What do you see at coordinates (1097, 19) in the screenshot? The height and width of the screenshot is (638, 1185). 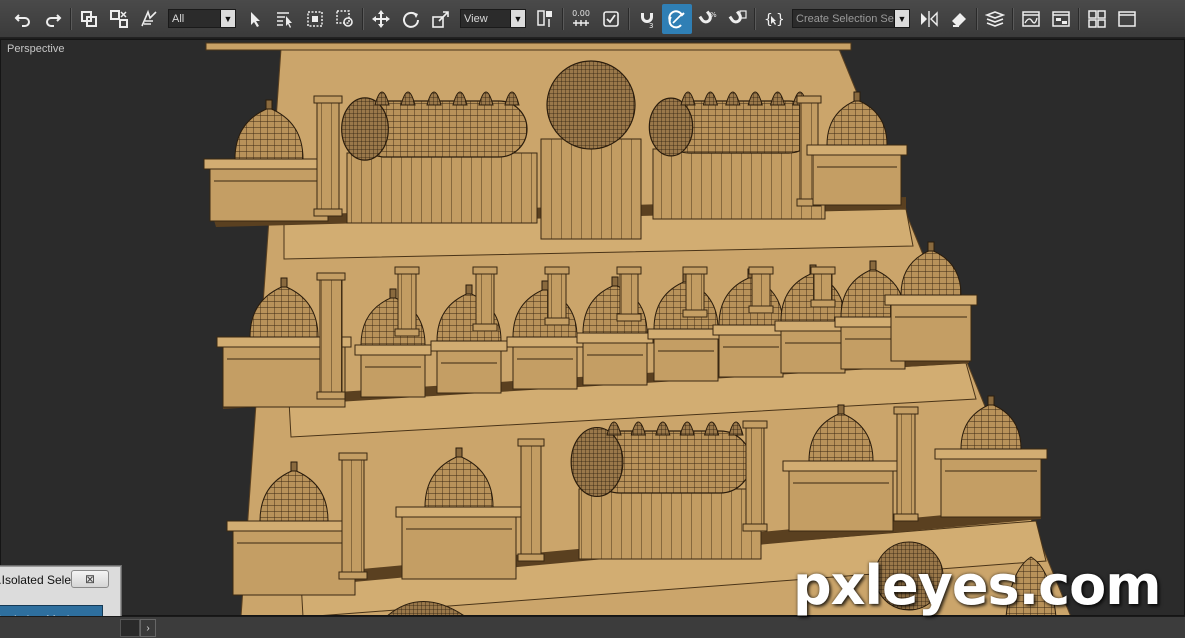 I see `material-editor-icon` at bounding box center [1097, 19].